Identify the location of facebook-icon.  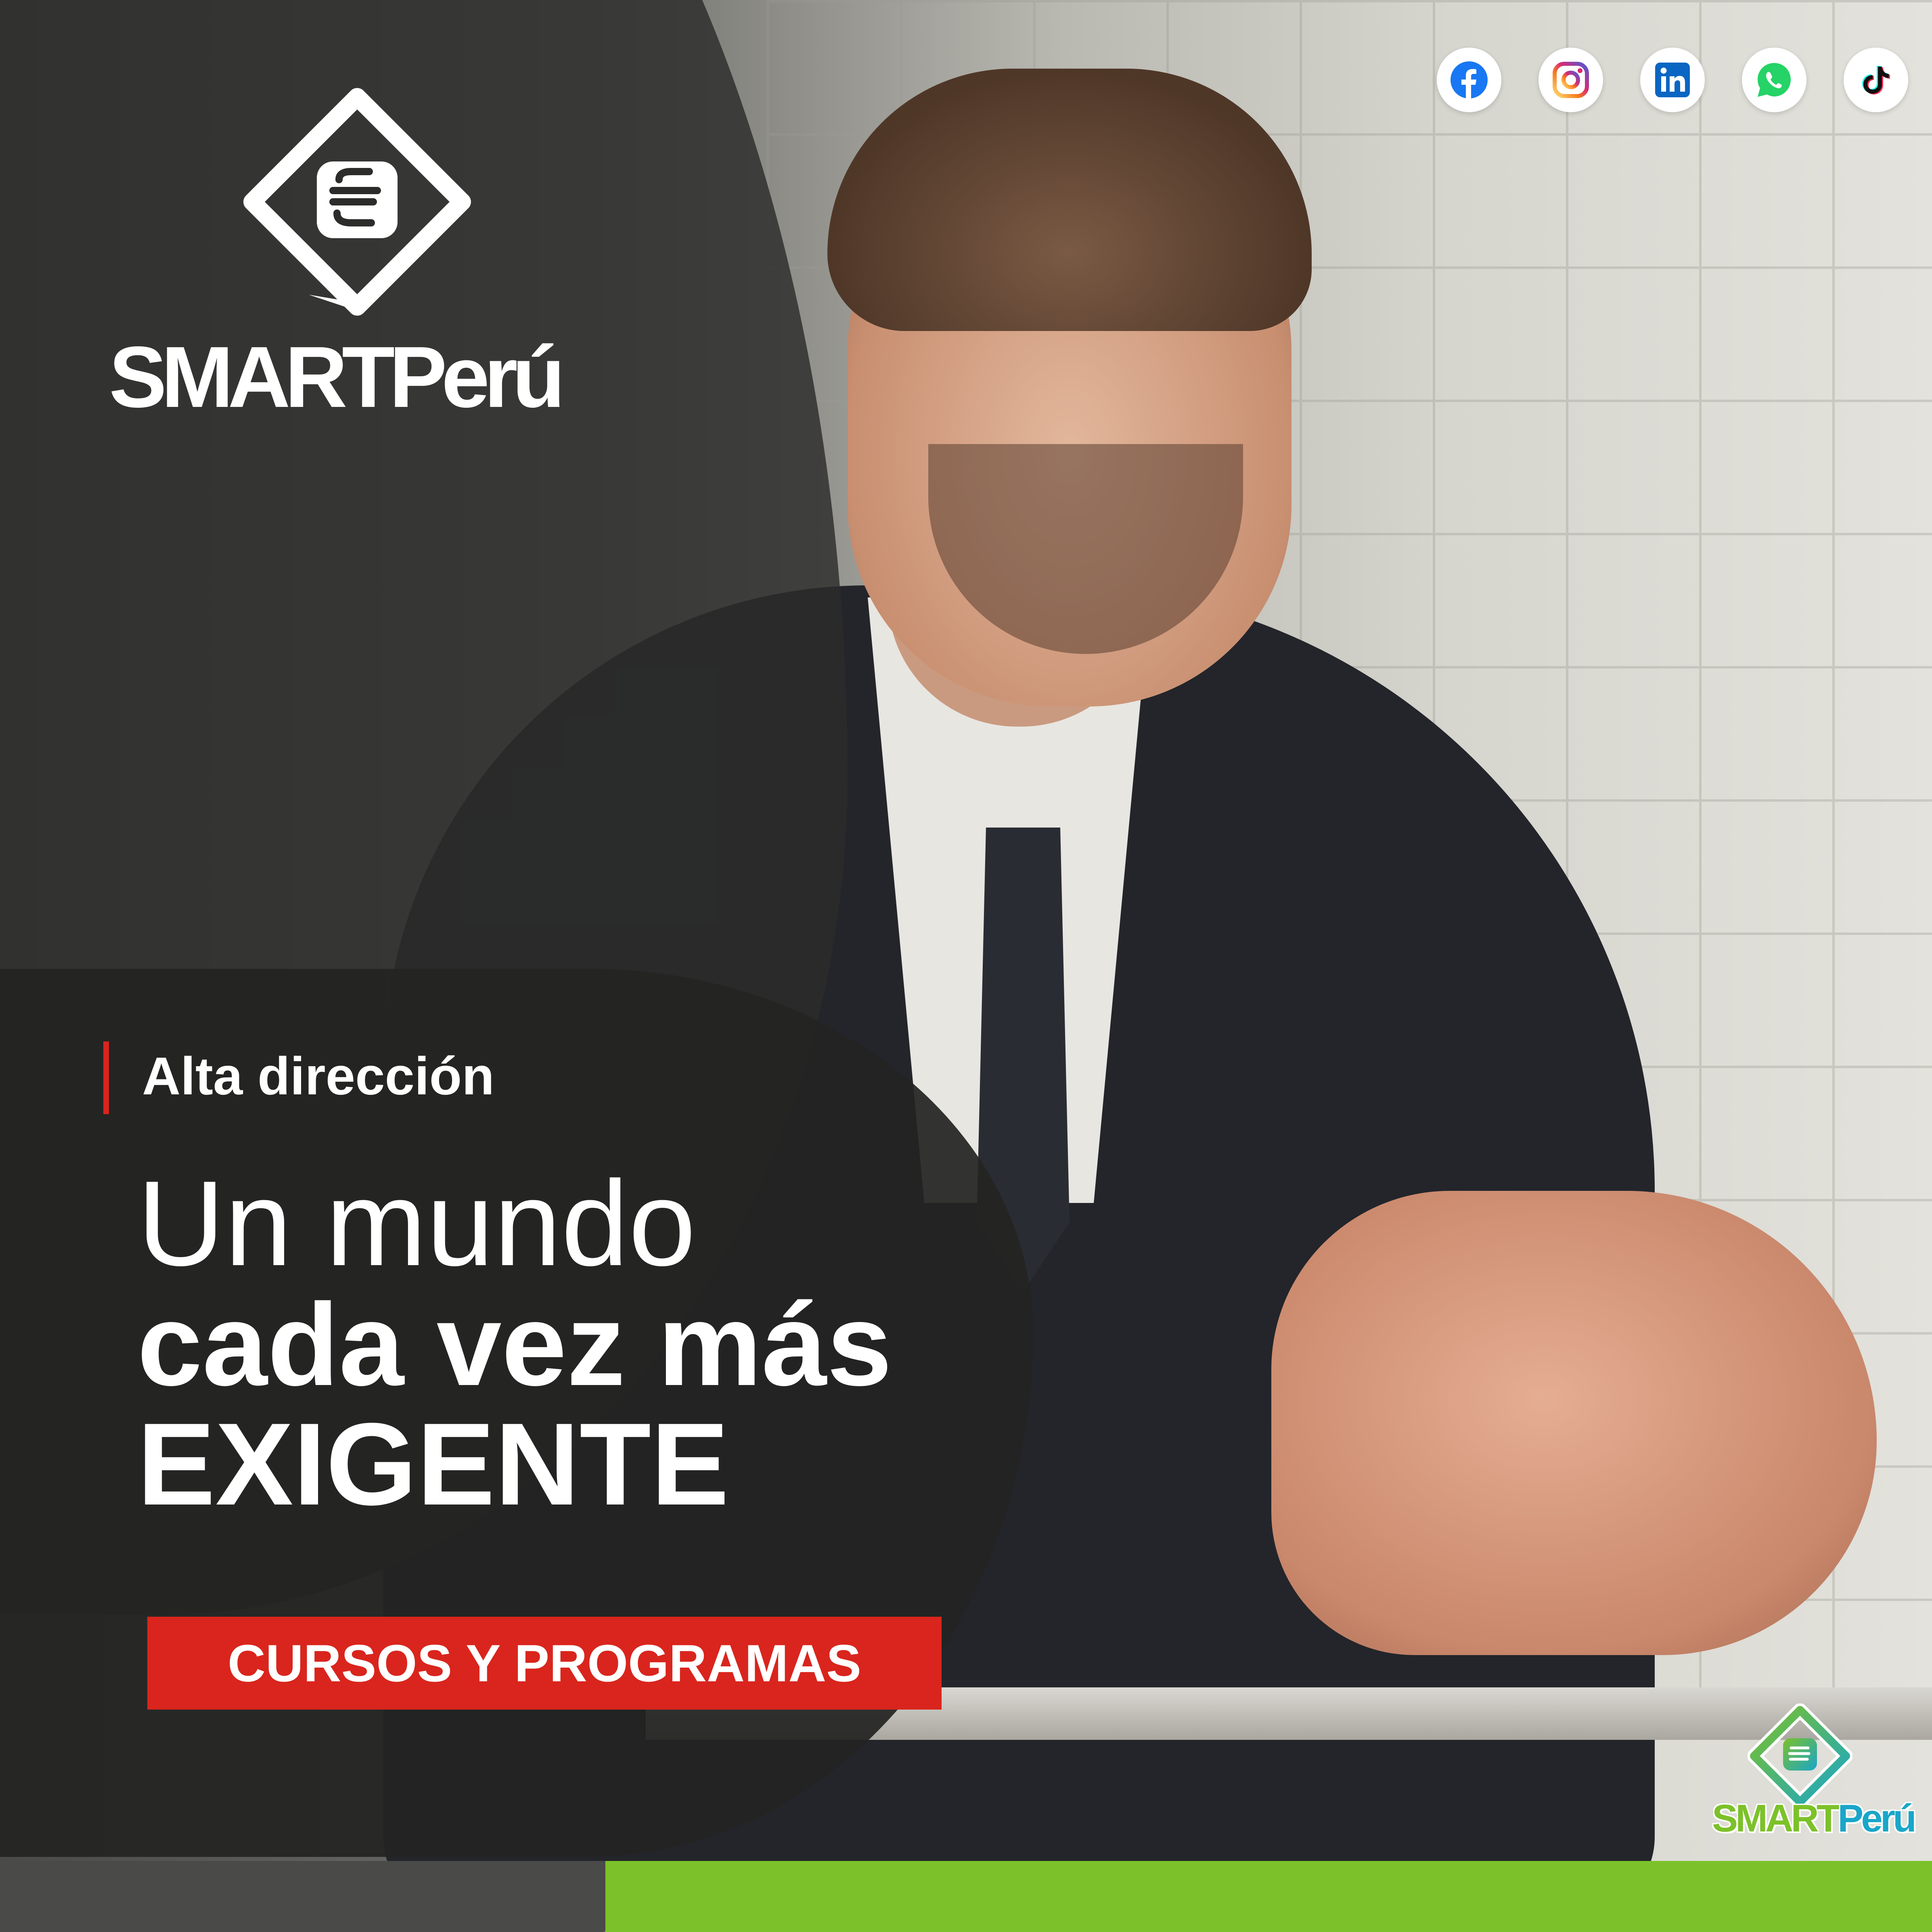
(1469, 80).